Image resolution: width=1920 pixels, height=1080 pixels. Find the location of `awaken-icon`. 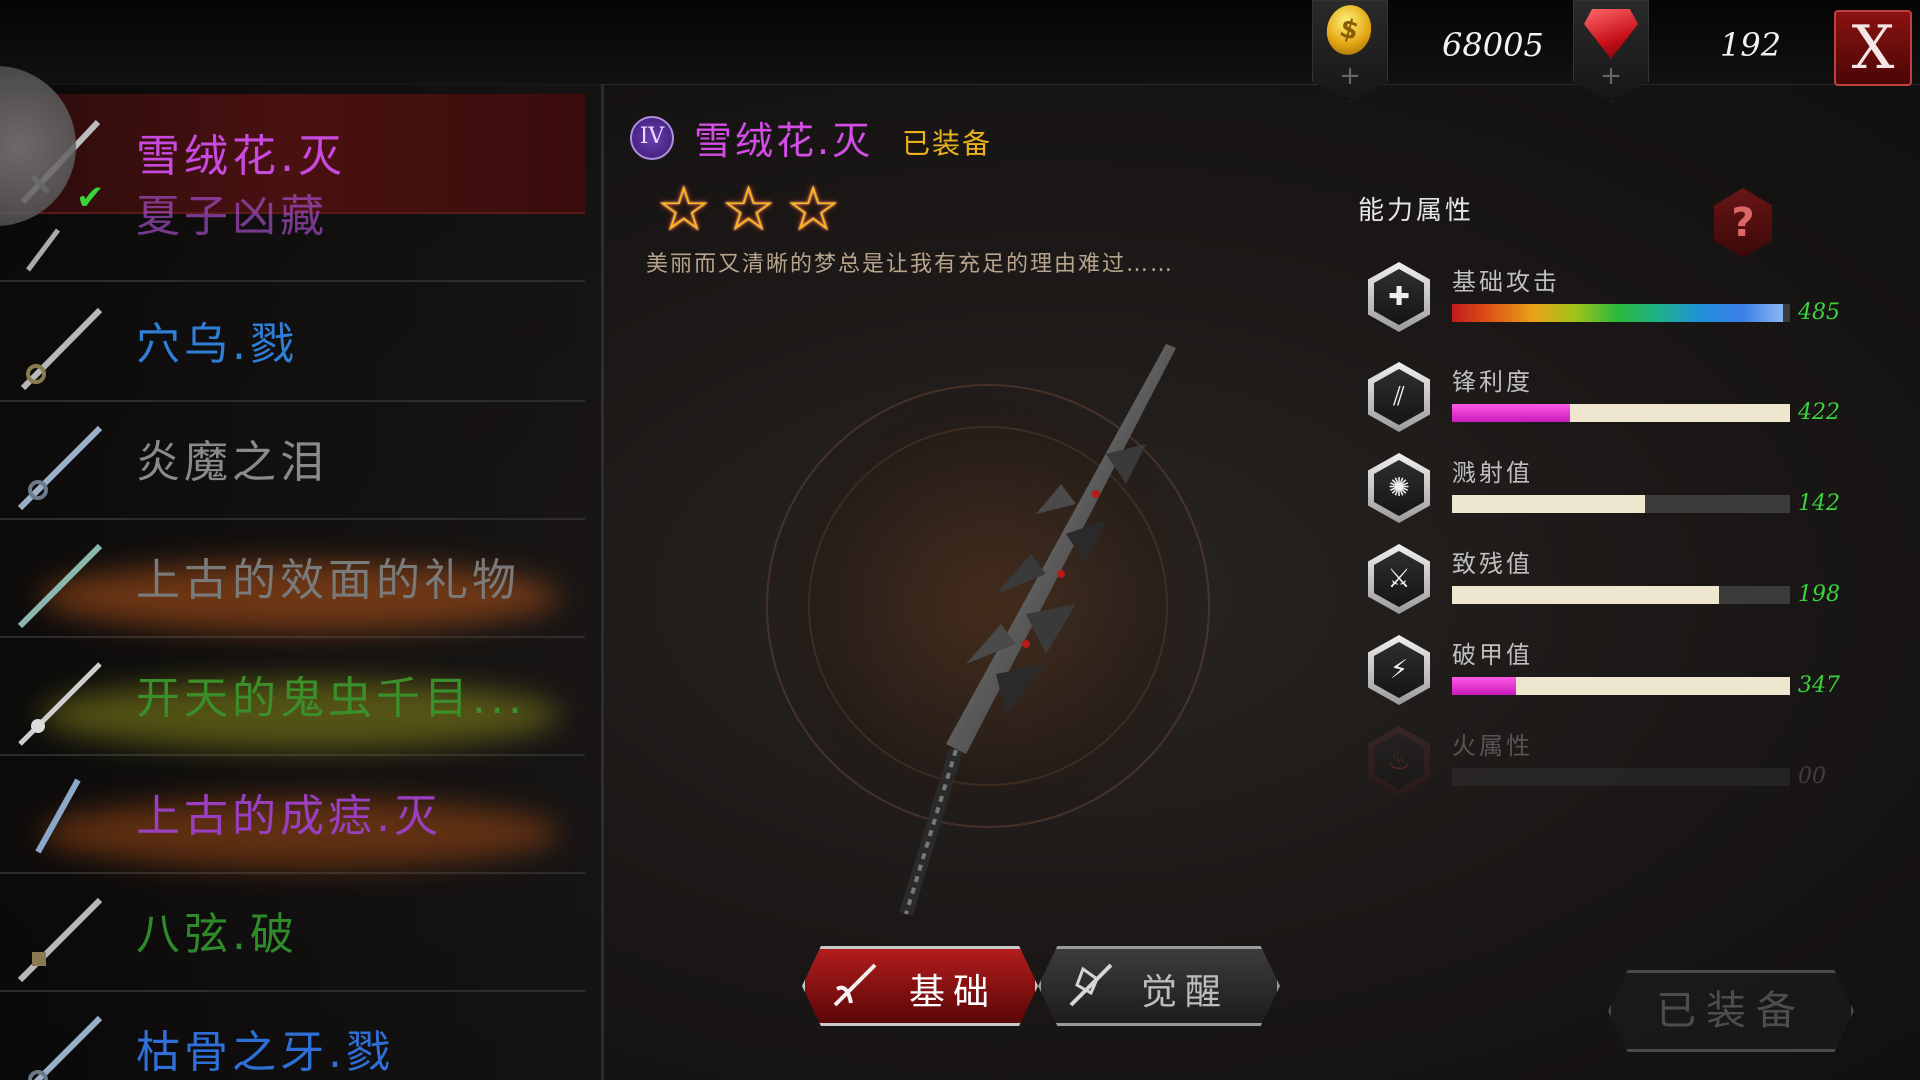

awaken-icon is located at coordinates (1091, 985).